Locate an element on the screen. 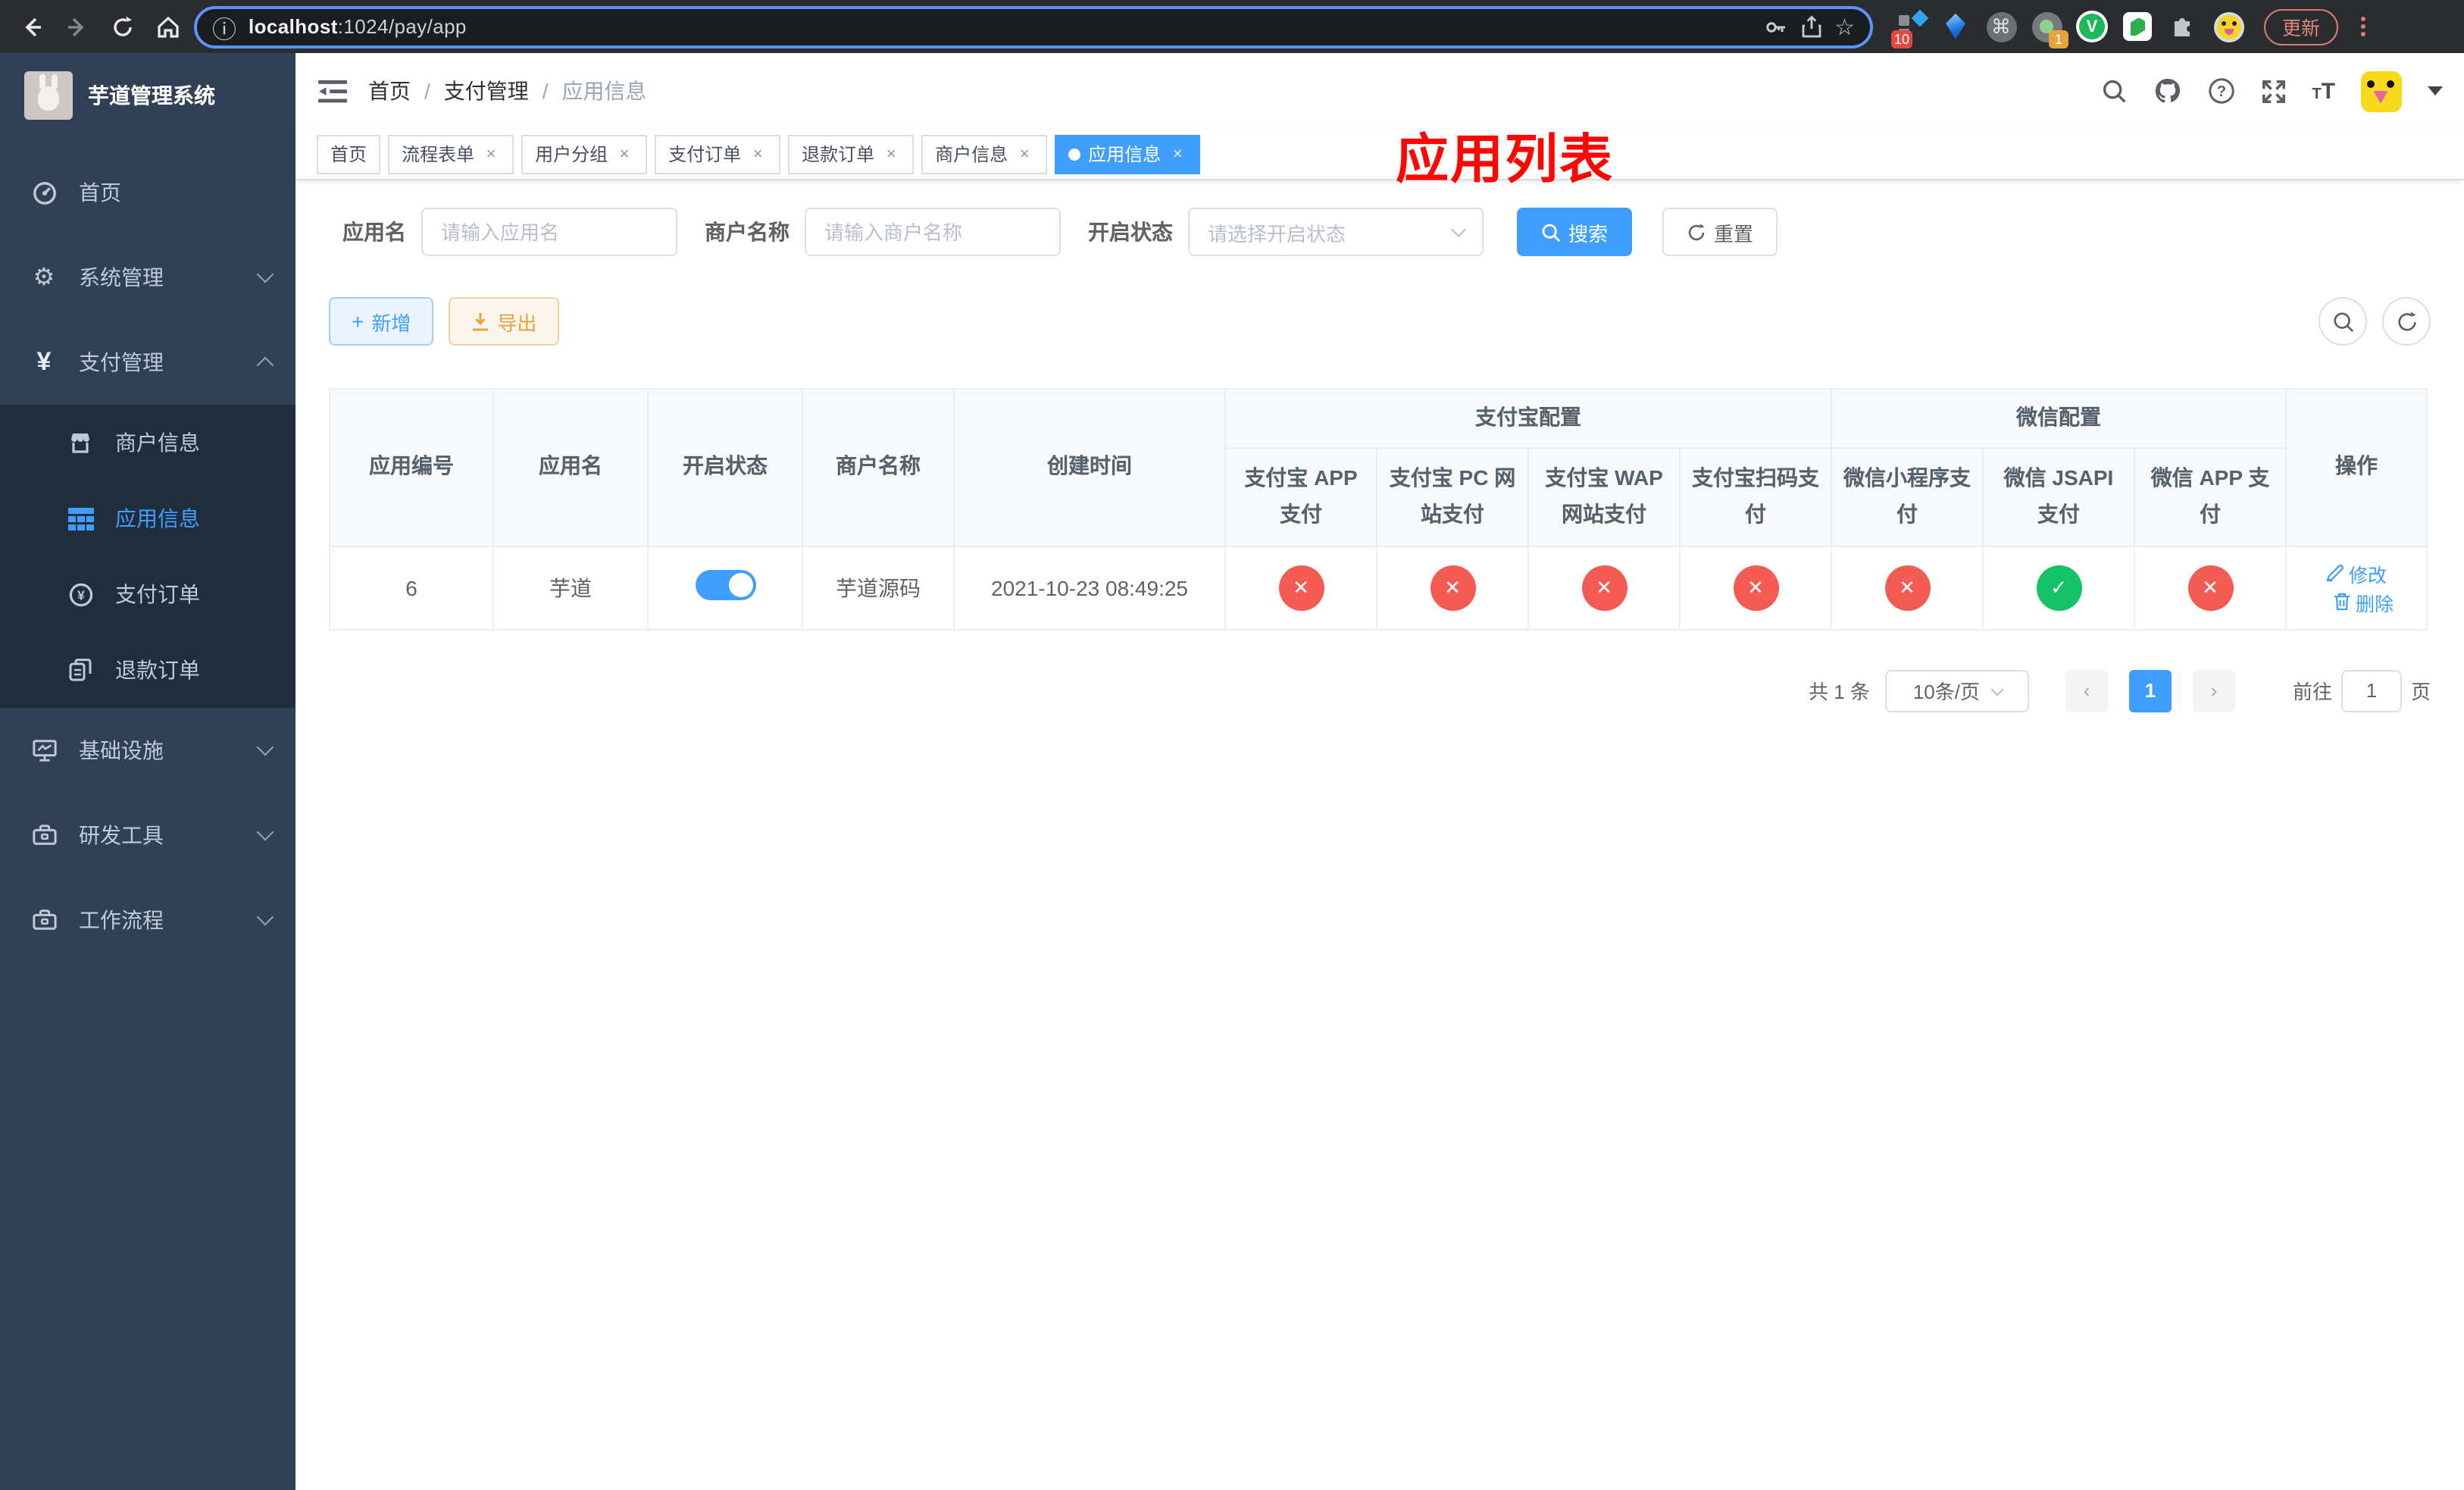  breadcrumb-current: 应用信息 is located at coordinates (604, 91).